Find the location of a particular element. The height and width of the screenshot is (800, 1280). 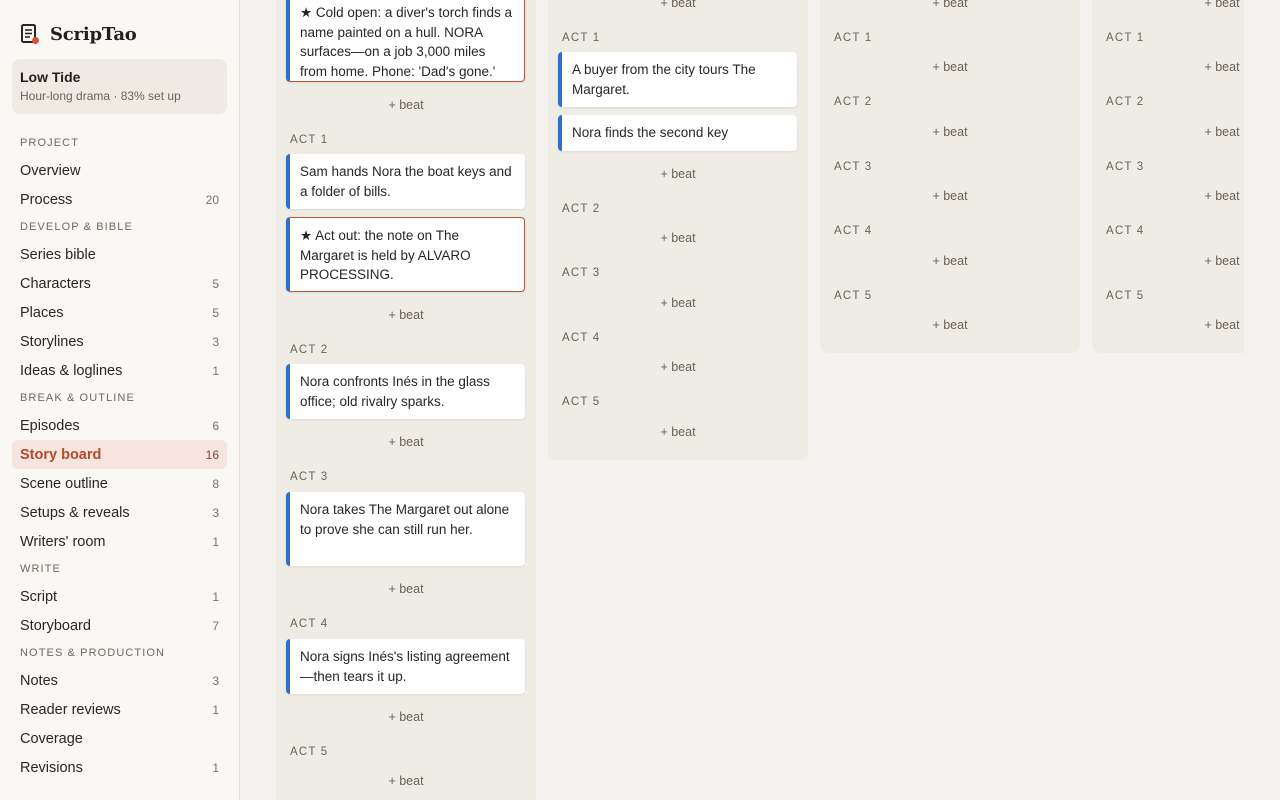

sidebar-item-label: Overview is located at coordinates (50, 170).